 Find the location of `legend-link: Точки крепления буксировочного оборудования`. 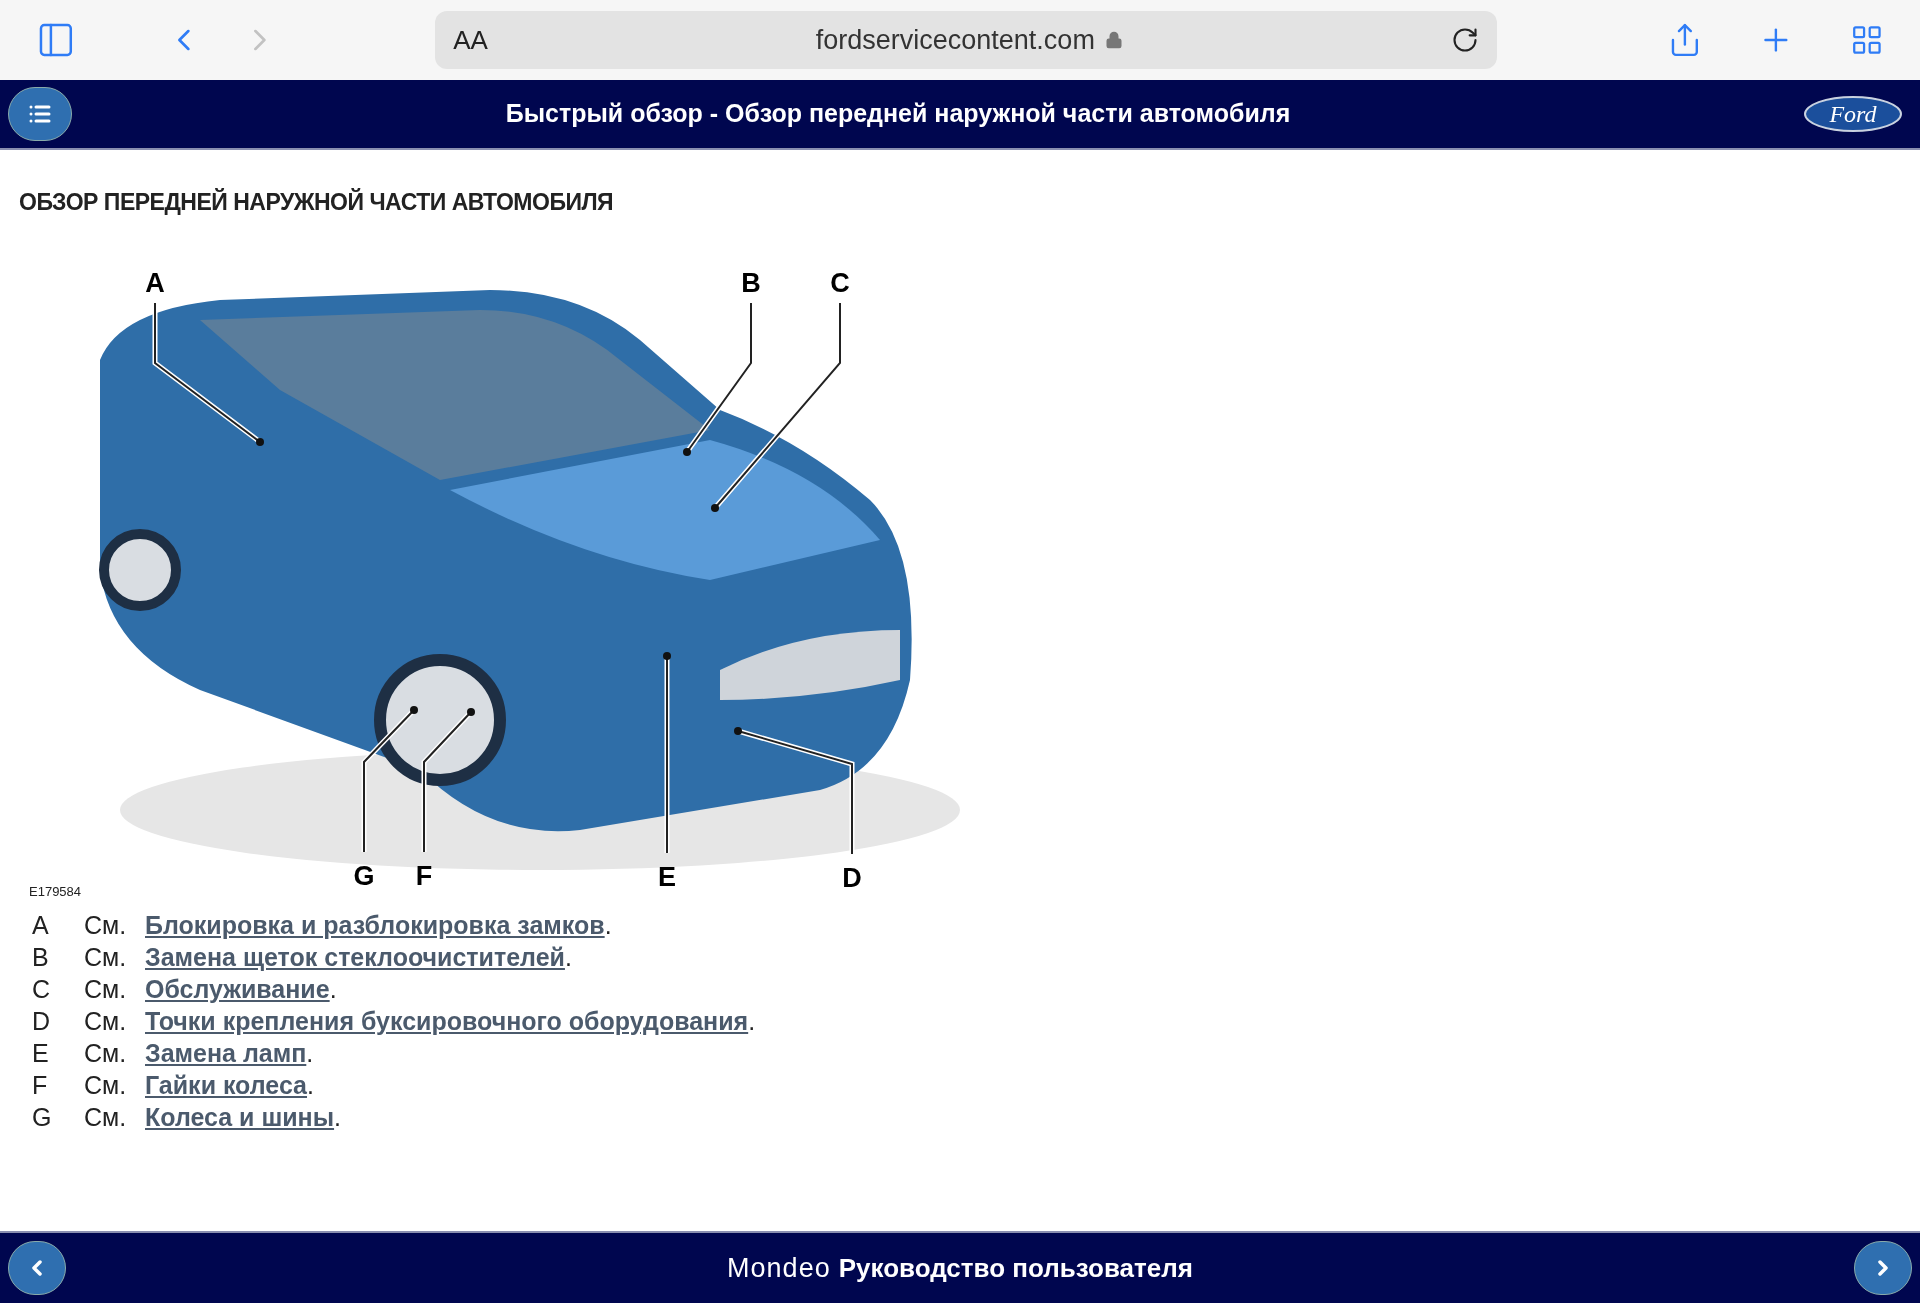

legend-link: Точки крепления буксировочного оборудования is located at coordinates (447, 1021).